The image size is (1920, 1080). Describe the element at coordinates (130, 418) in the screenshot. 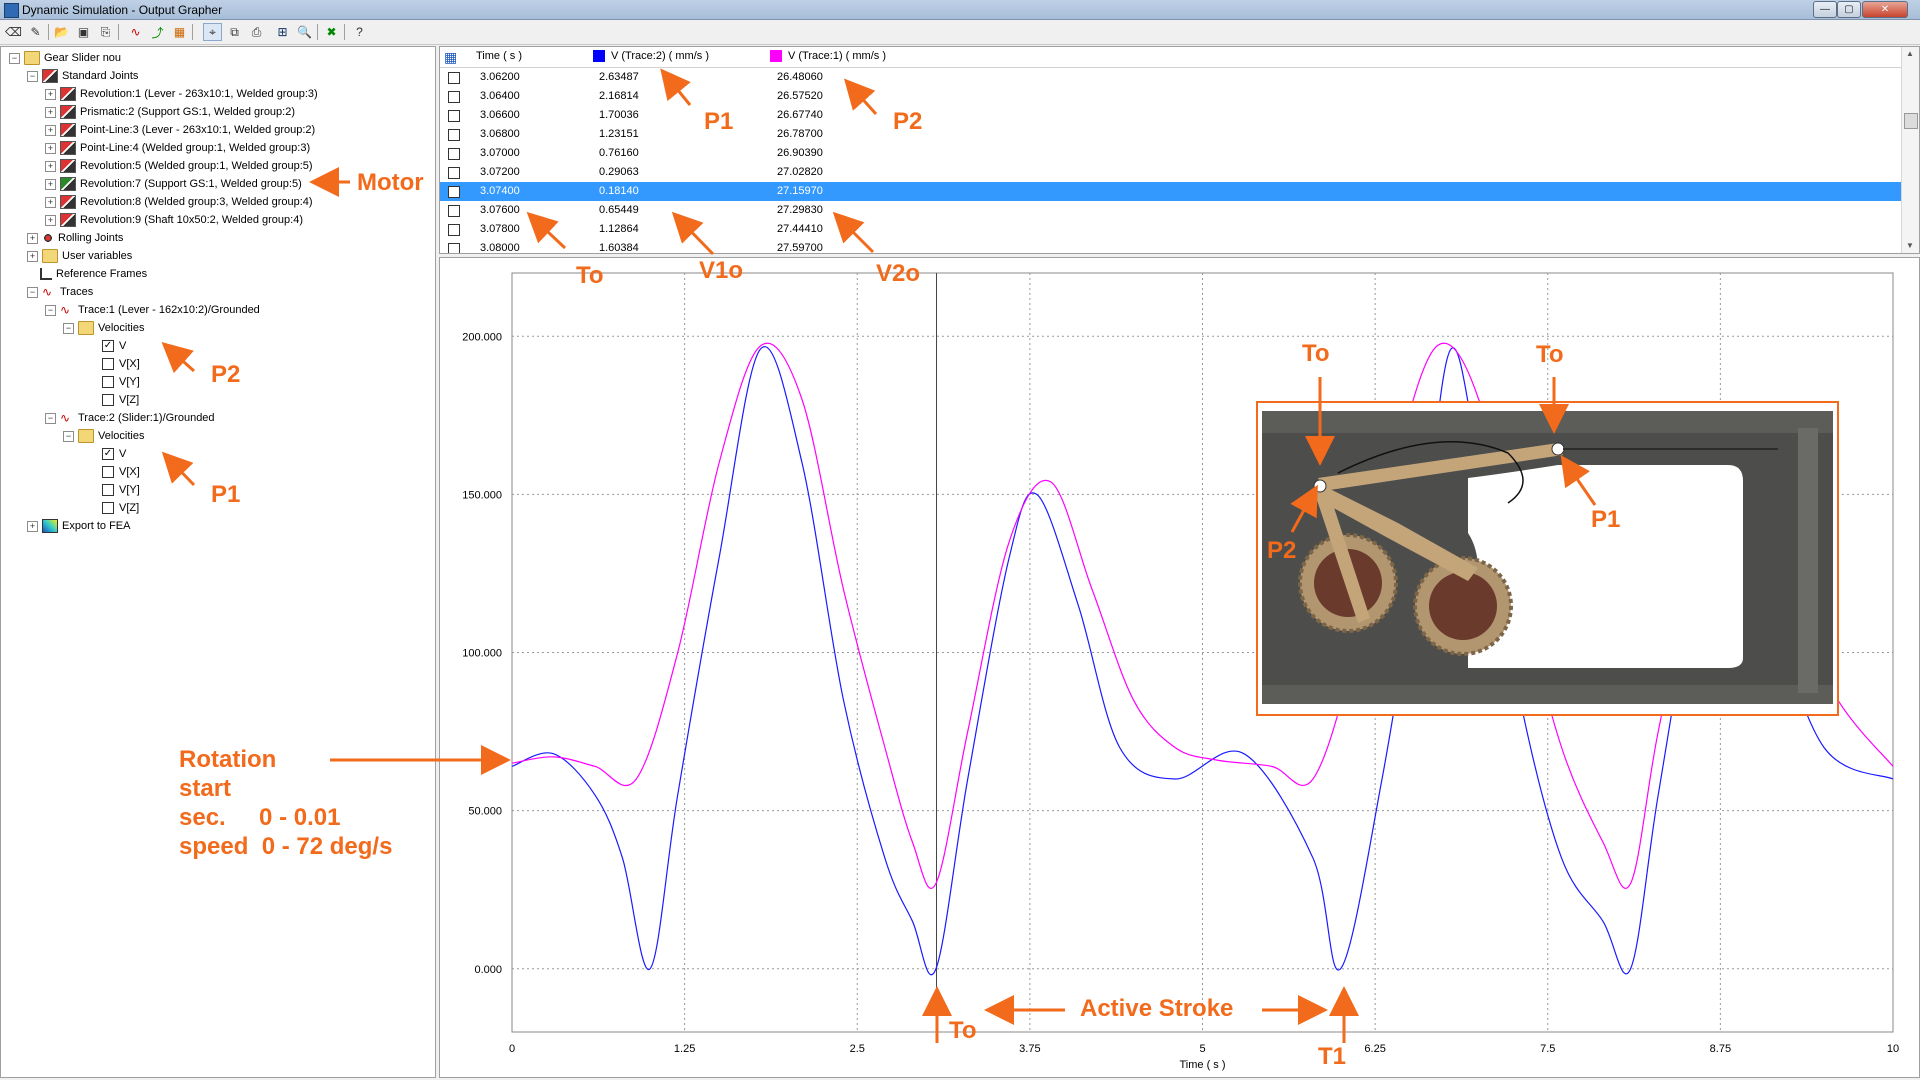

I see `tree-trace-2: − ∿ Trace:2 (Slider:1)/Grounded` at that location.